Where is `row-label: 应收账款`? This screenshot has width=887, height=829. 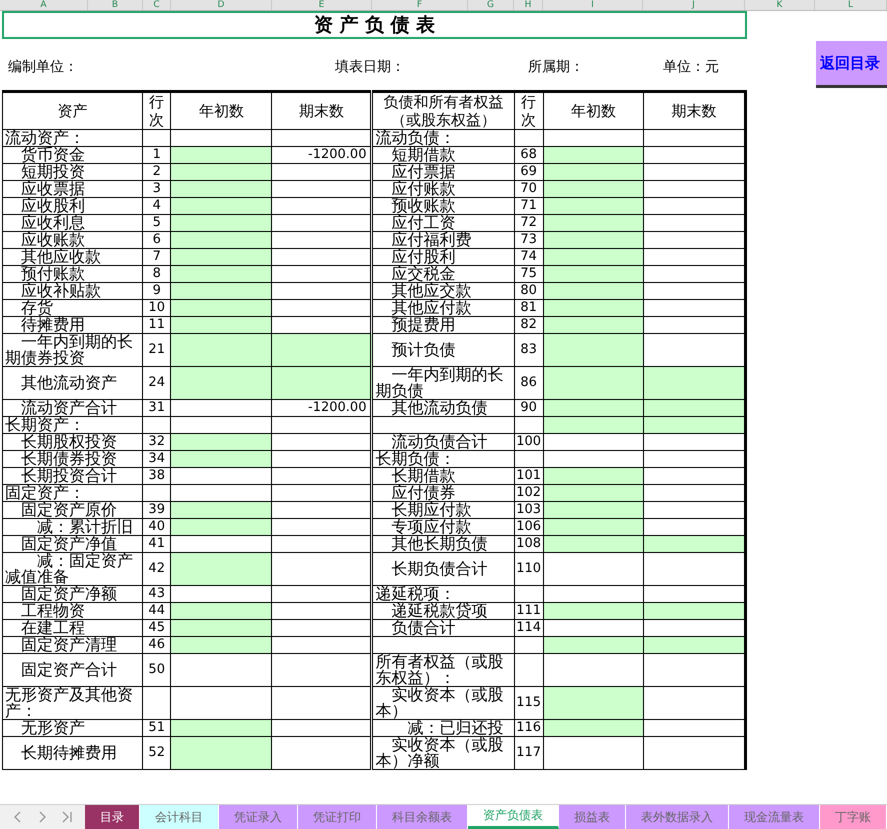 row-label: 应收账款 is located at coordinates (72, 240).